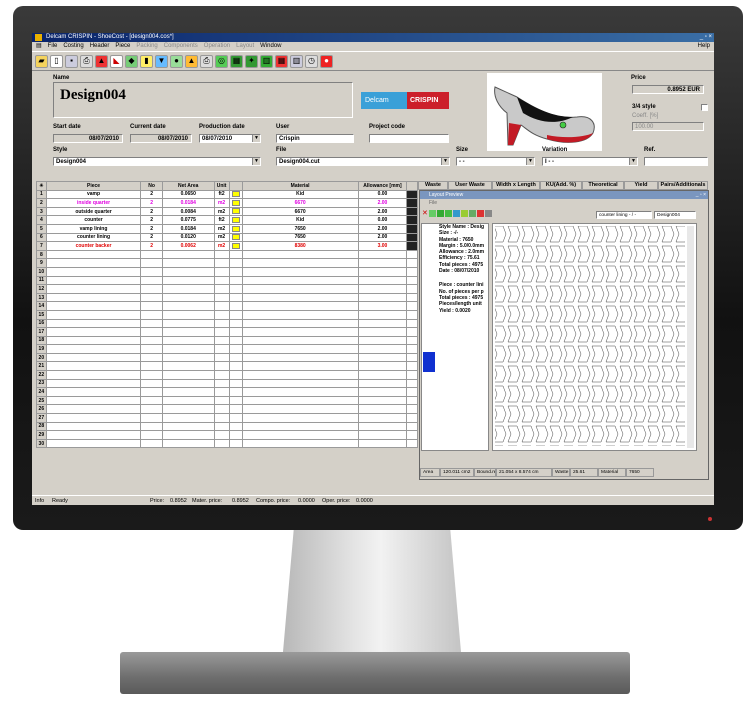  I want to click on material-cell: 7650, so click(300, 228).